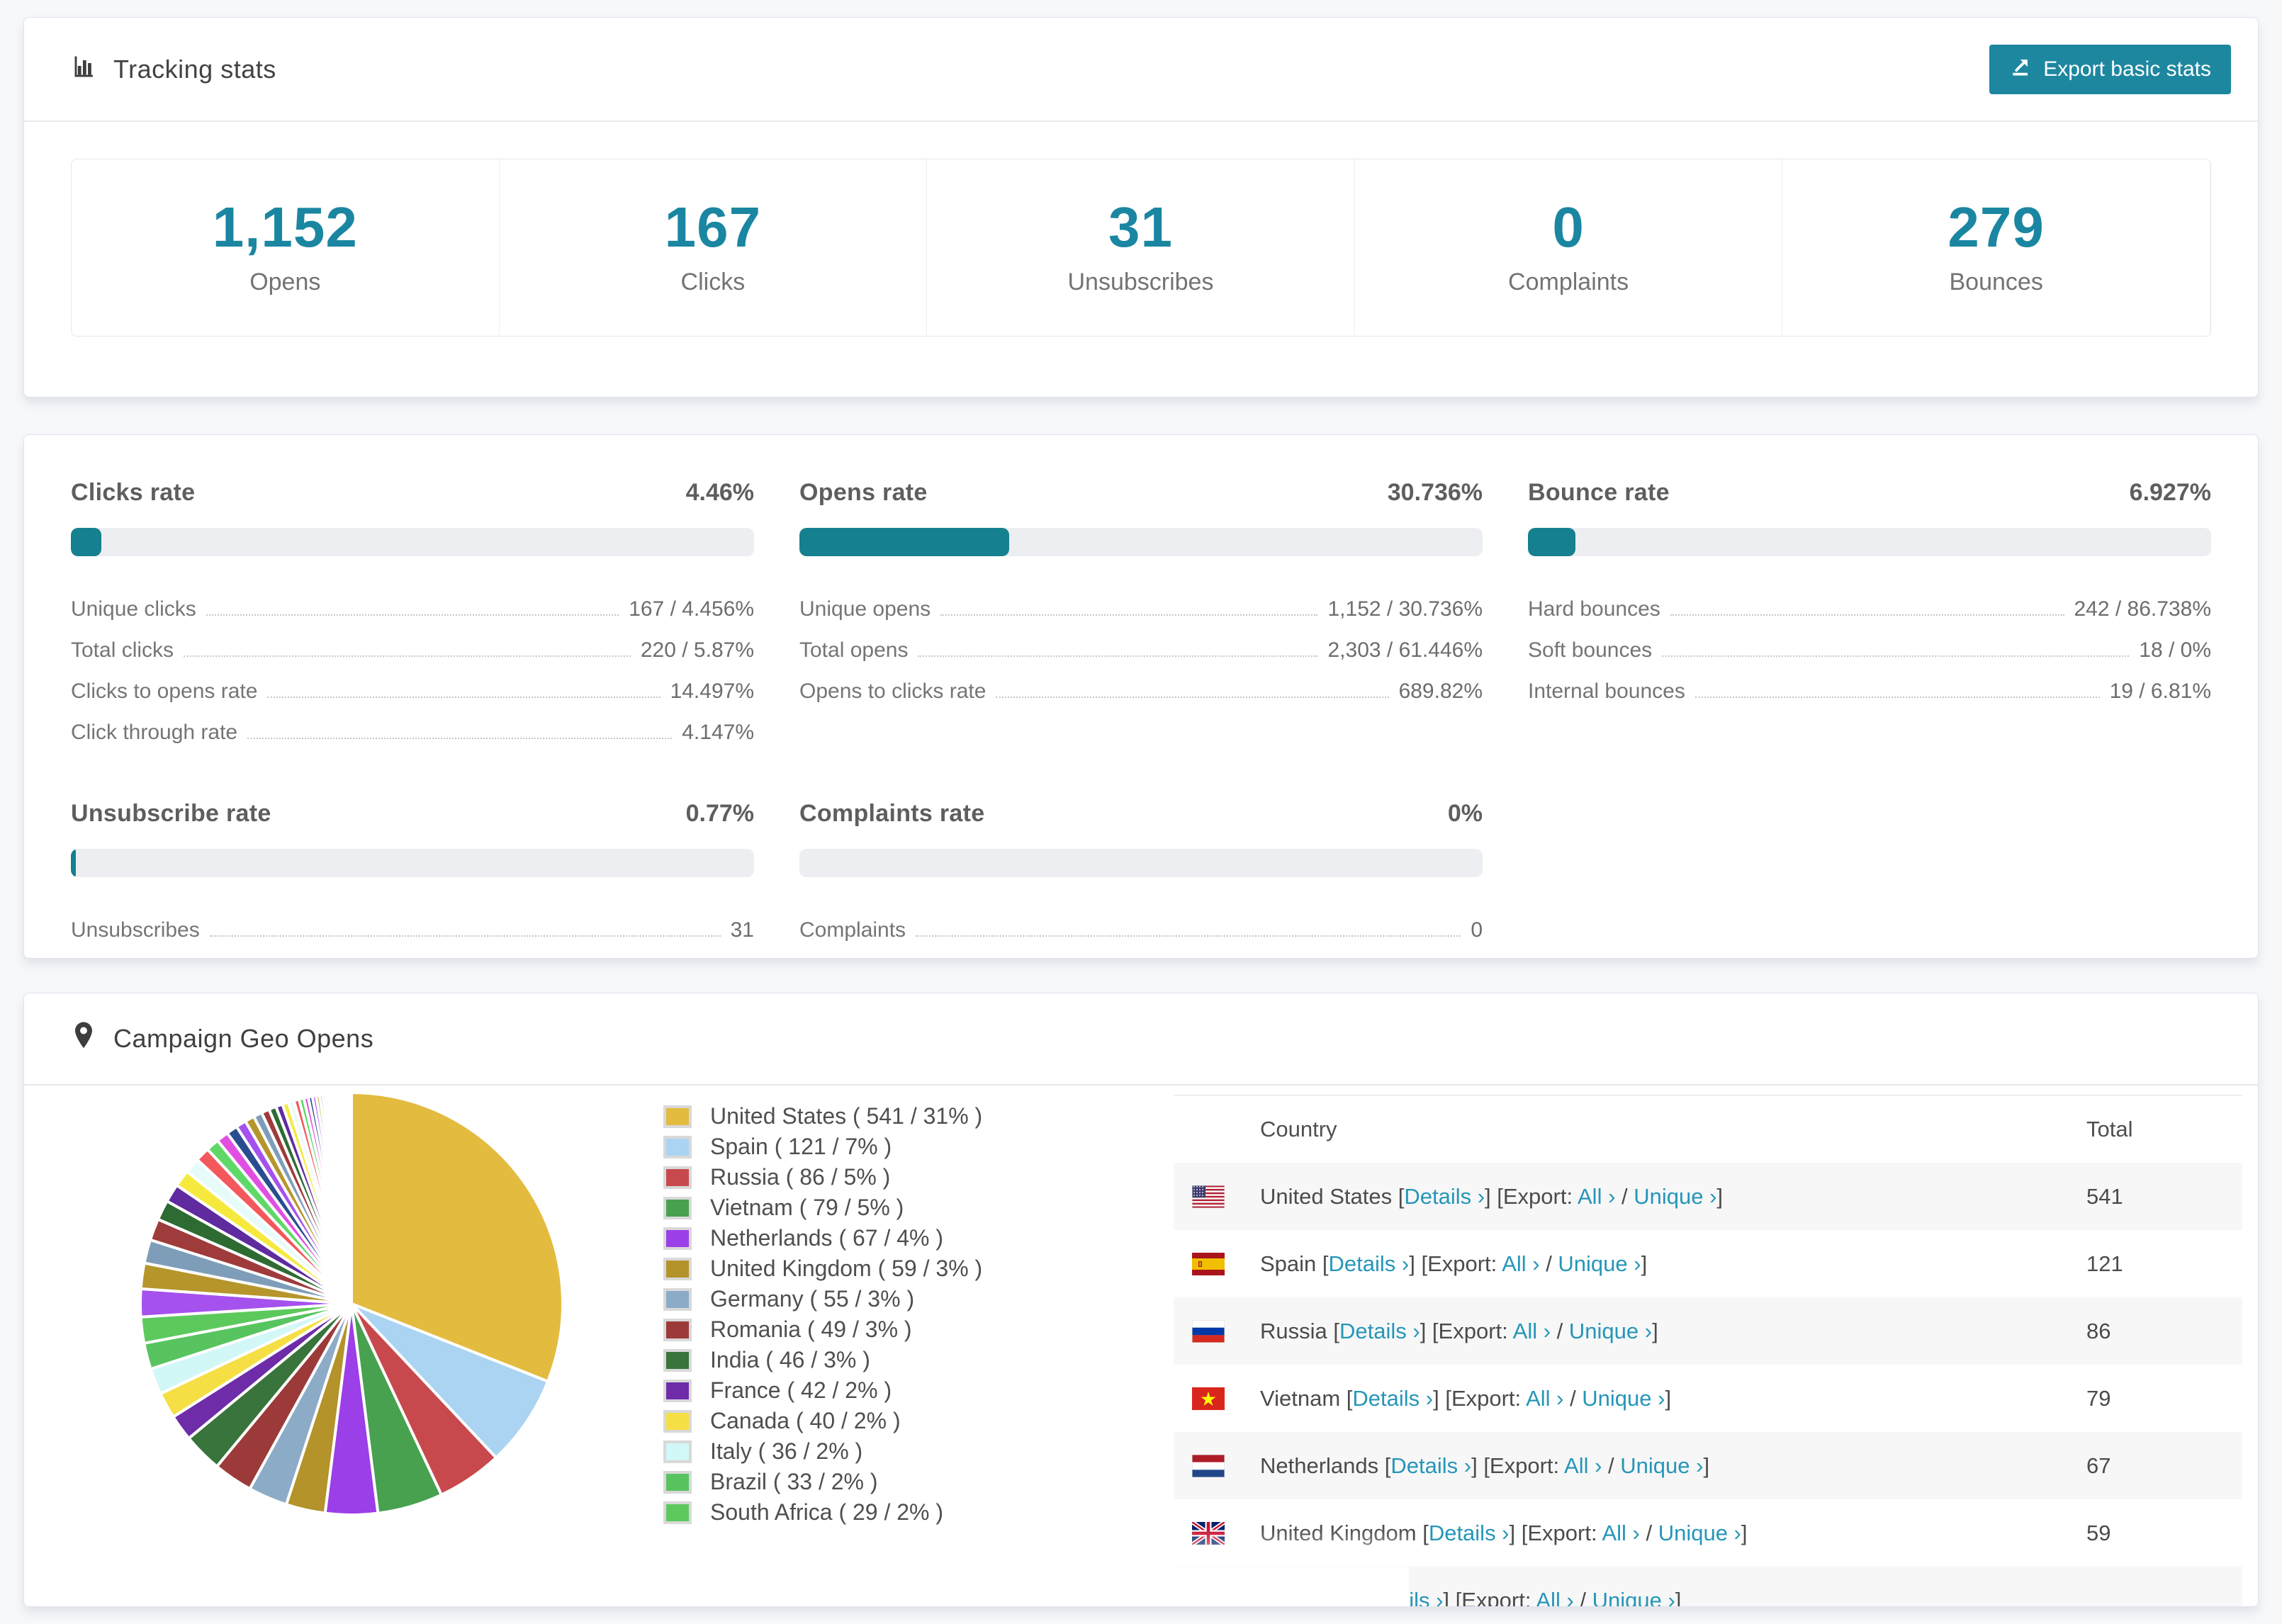  Describe the element at coordinates (1568, 282) in the screenshot. I see `summary-stat-label: Complaints` at that location.